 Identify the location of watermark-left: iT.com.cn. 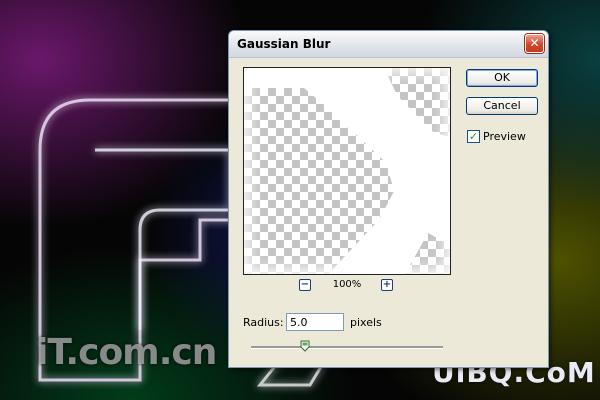
(126, 352).